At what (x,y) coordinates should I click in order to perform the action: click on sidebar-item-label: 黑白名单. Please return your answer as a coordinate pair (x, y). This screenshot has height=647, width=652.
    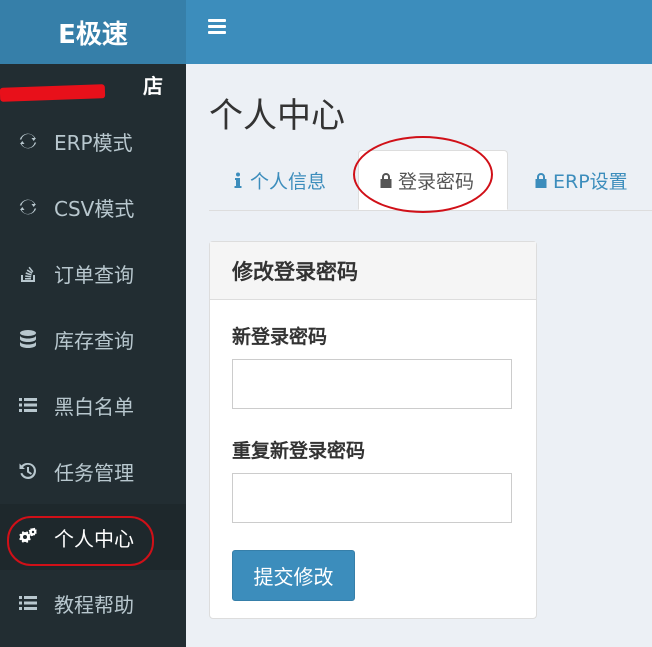
    Looking at the image, I should click on (94, 406).